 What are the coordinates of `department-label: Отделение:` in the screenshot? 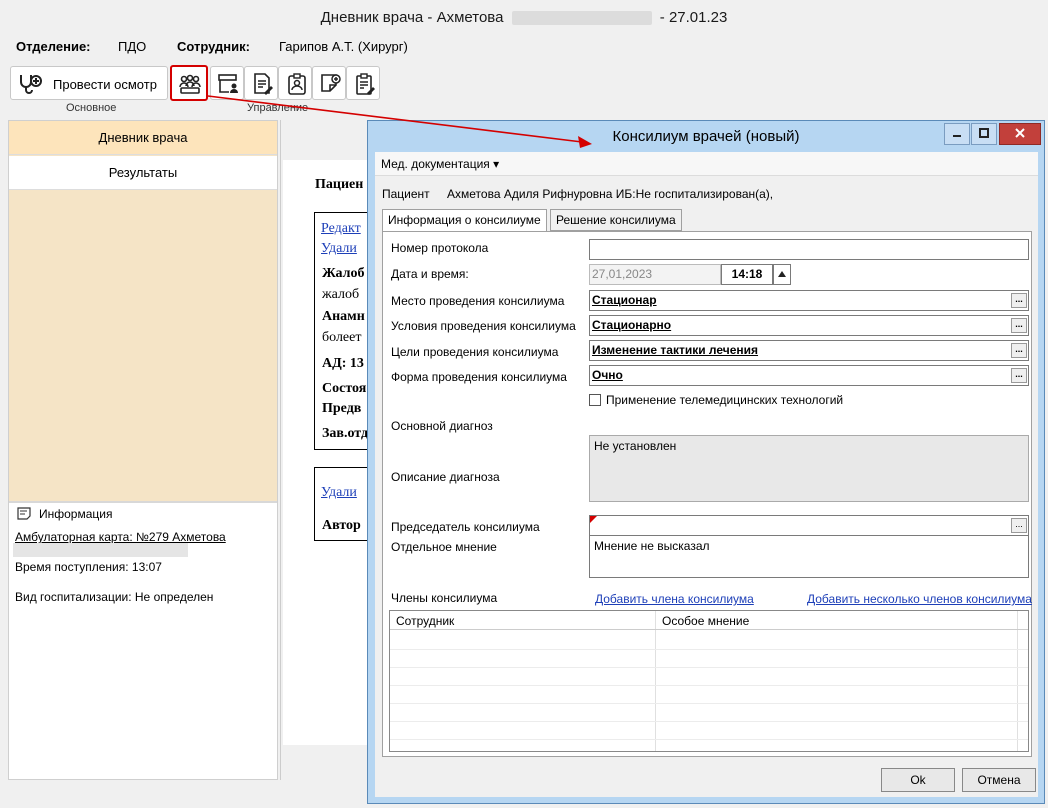 It's located at (53, 46).